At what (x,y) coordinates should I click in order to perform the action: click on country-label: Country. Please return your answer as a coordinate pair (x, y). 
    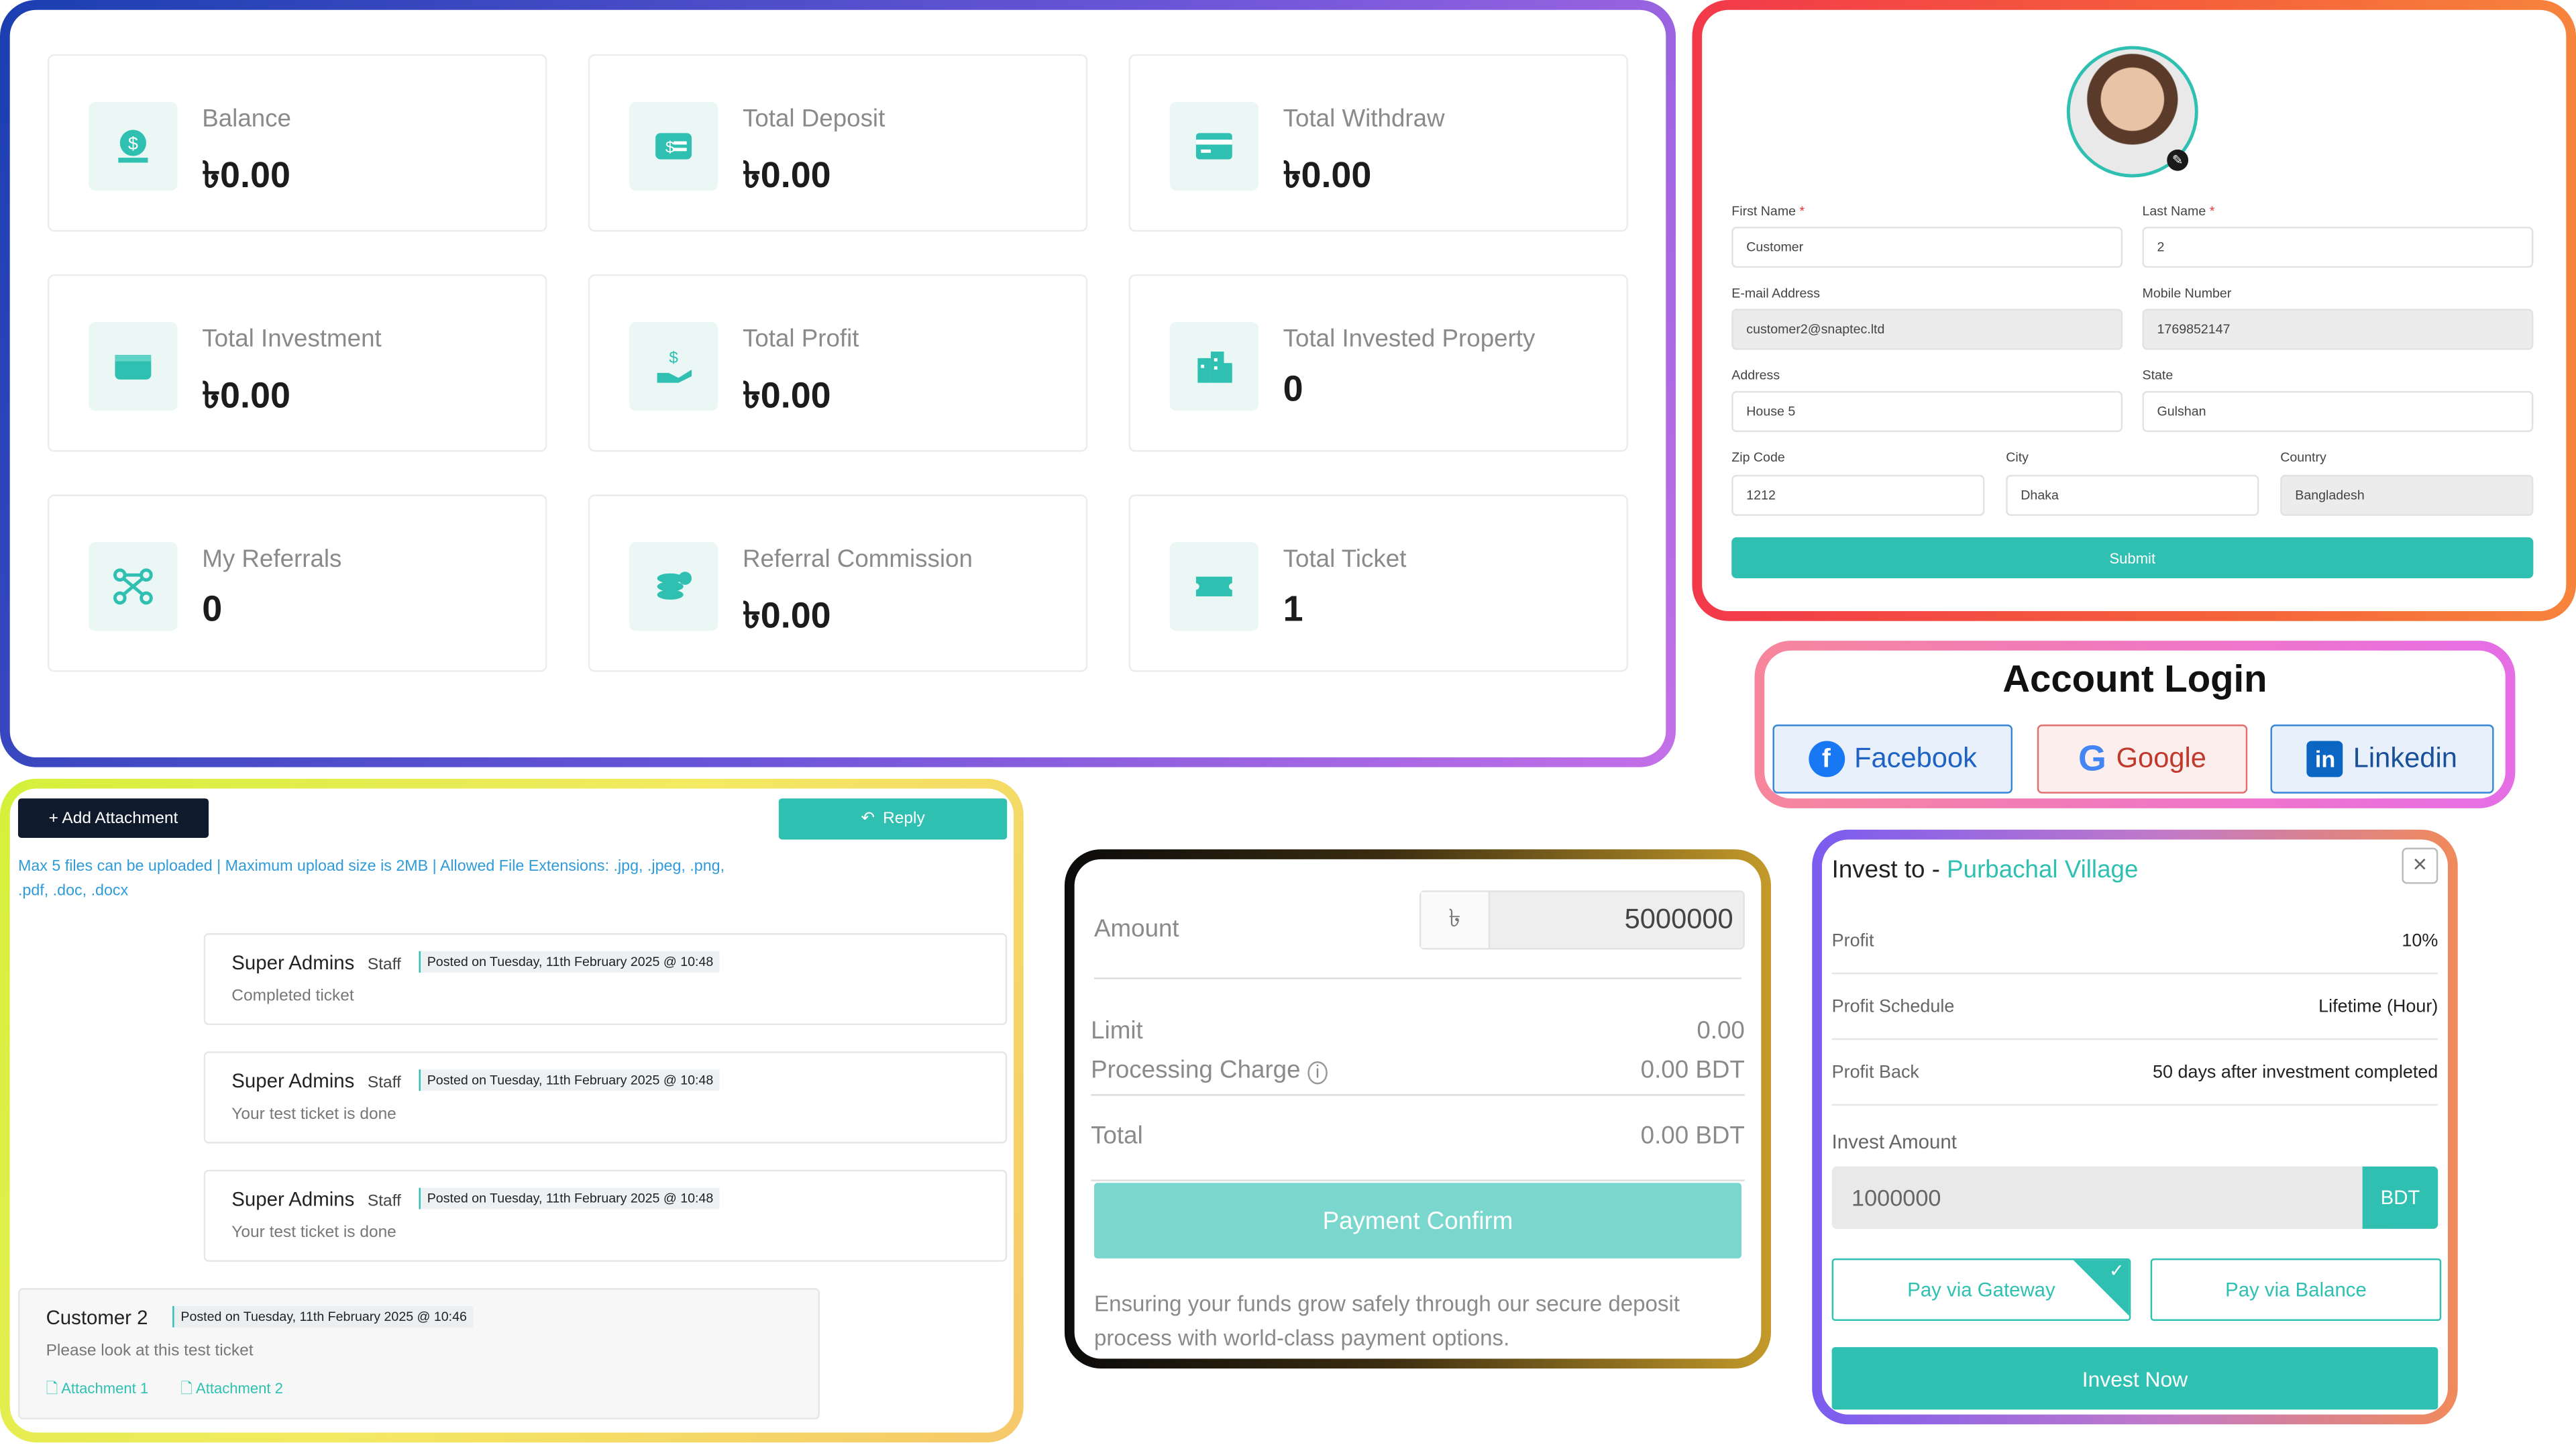
    Looking at the image, I should click on (2303, 458).